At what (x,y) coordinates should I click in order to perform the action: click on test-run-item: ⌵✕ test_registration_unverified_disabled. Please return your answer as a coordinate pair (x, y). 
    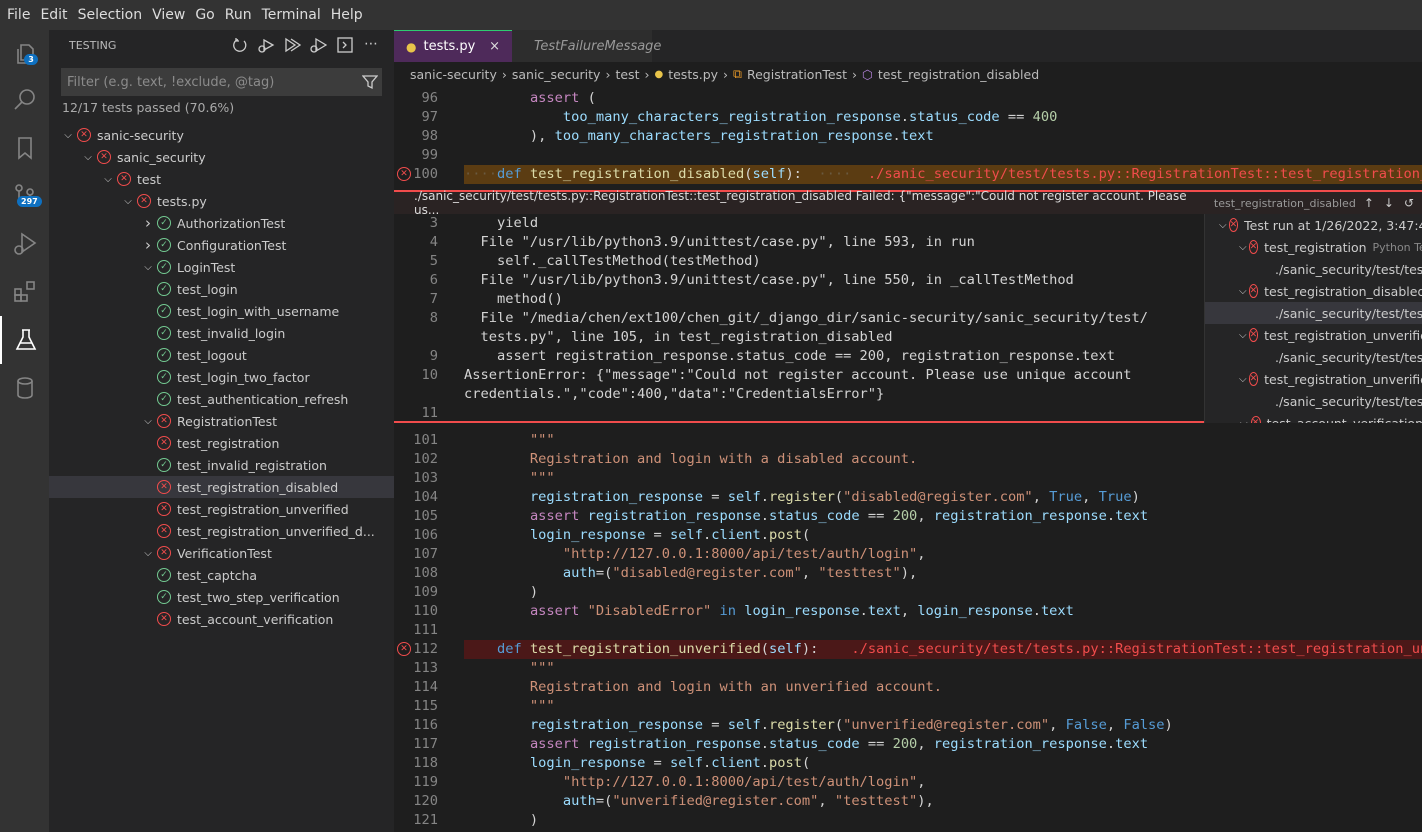
    Looking at the image, I should click on (1313, 379).